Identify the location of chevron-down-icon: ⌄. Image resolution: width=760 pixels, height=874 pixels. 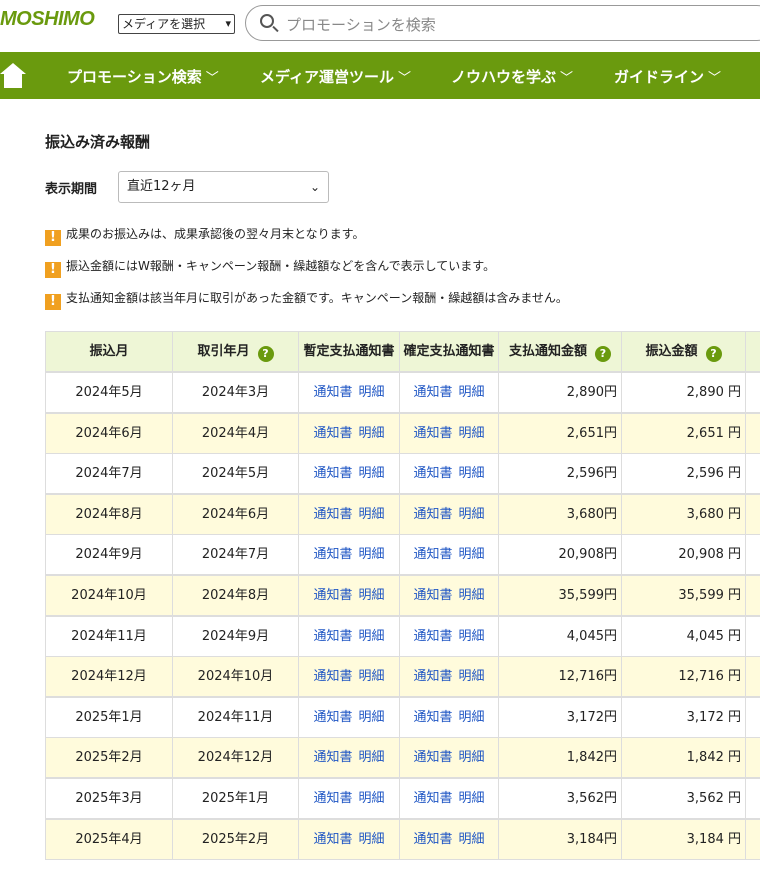
(314, 187).